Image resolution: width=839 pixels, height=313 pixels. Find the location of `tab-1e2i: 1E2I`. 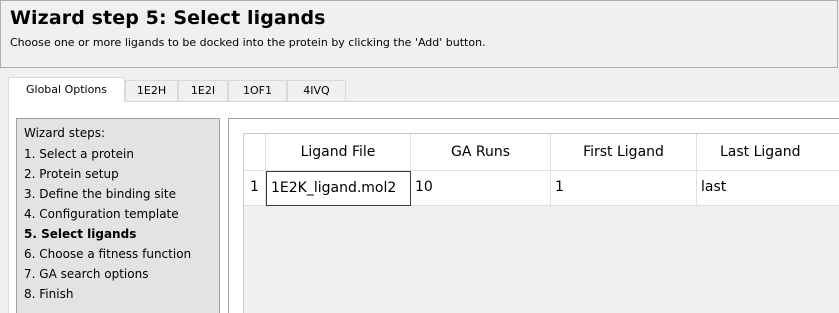

tab-1e2i: 1E2I is located at coordinates (203, 91).